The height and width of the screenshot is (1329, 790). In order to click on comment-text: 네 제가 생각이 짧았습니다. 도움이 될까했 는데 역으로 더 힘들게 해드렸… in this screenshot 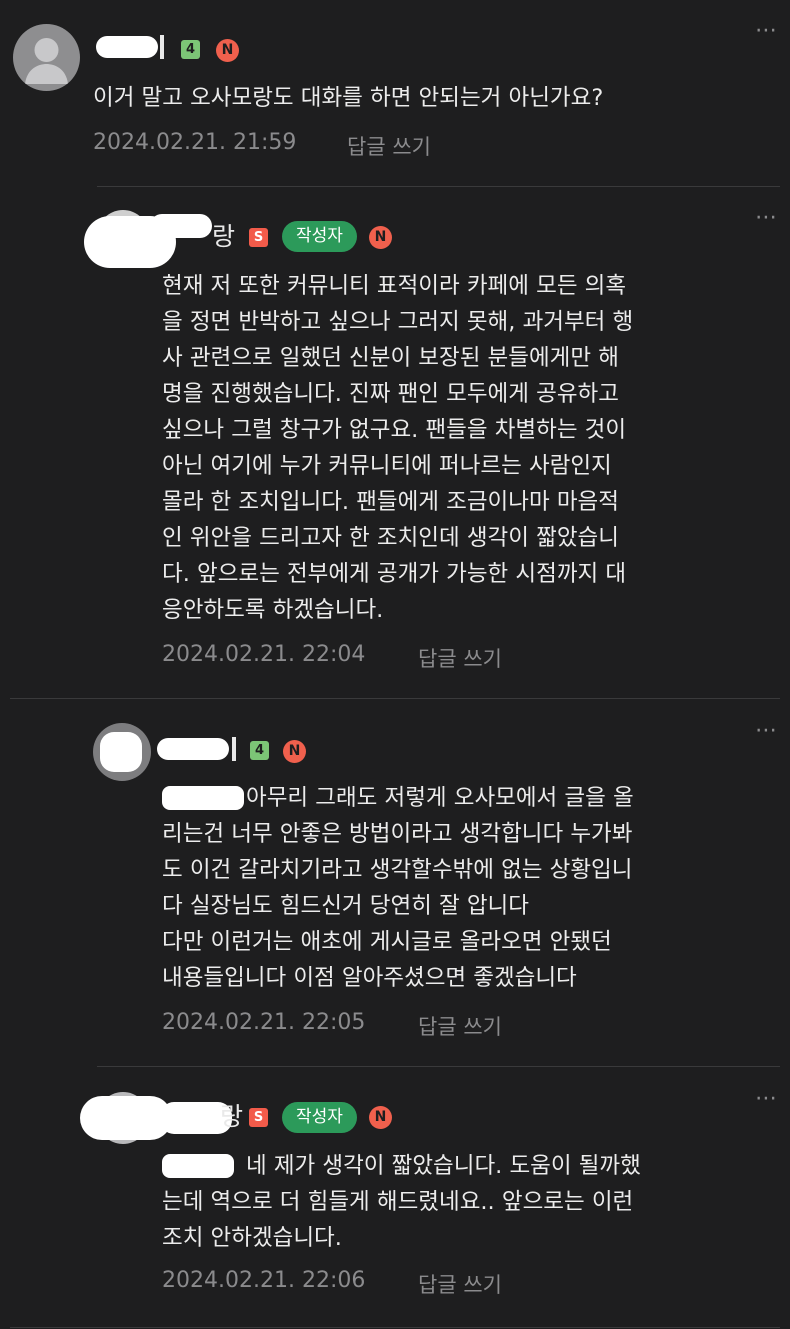, I will do `click(401, 1202)`.